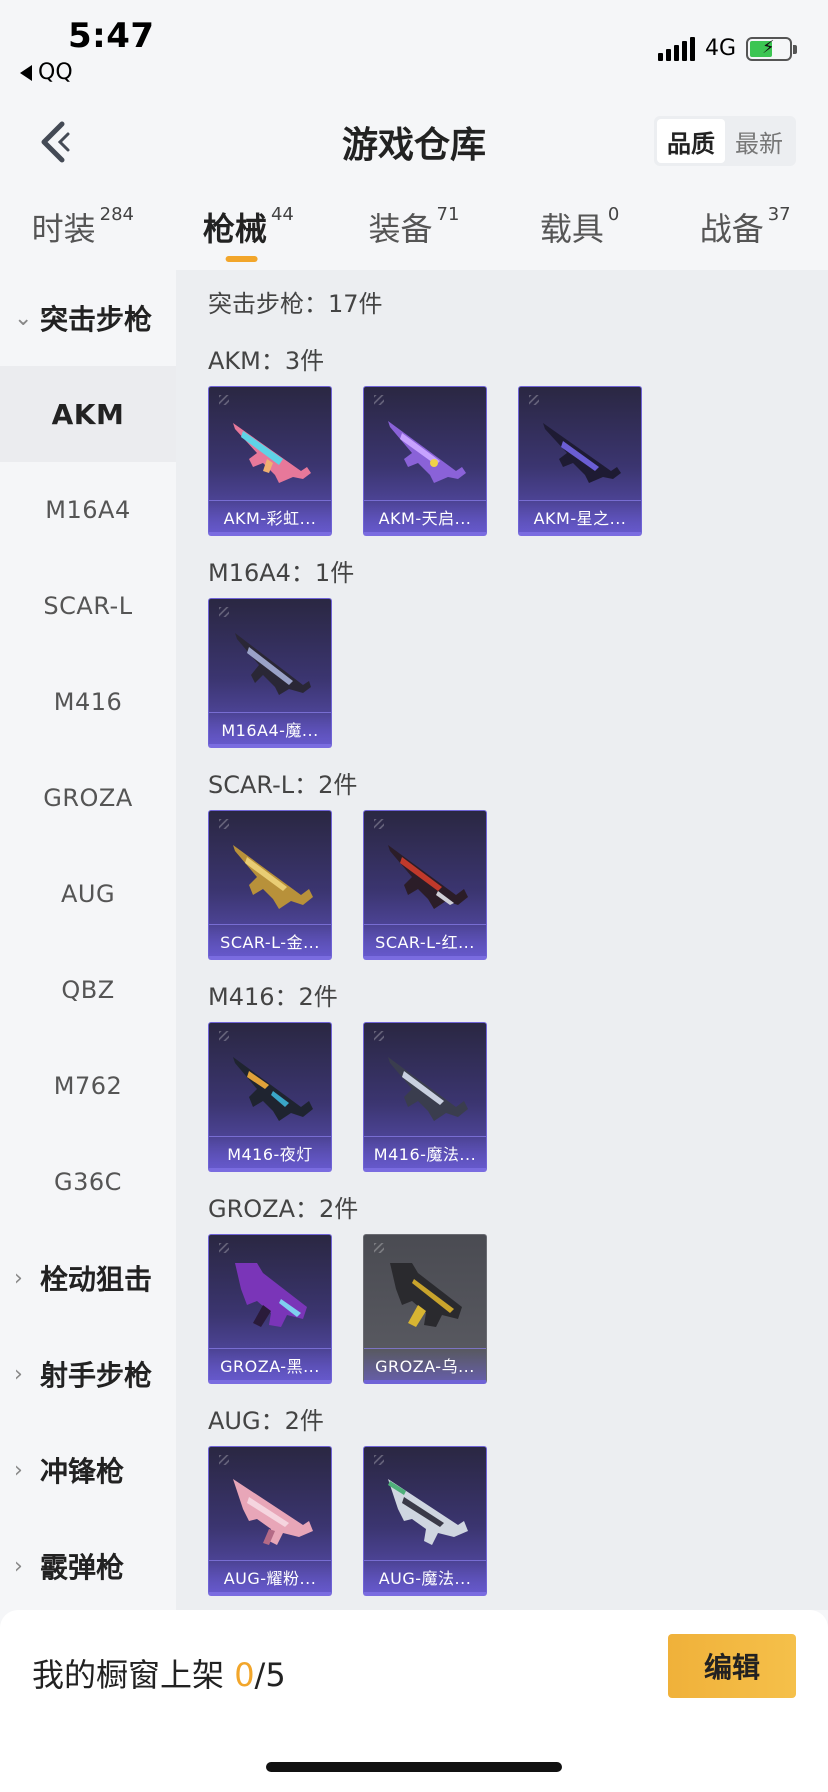 Image resolution: width=828 pixels, height=1792 pixels. Describe the element at coordinates (414, 1767) in the screenshot. I see `home-indicator` at that location.